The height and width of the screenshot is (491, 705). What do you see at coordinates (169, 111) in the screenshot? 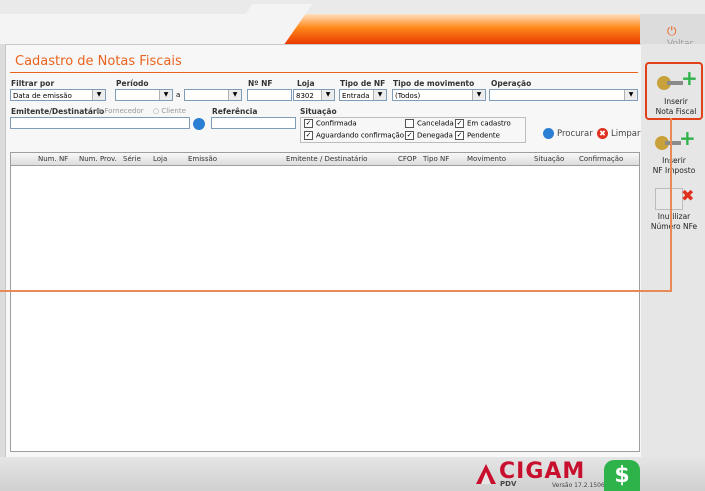
I see `radio-cliente: ○ Cliente` at bounding box center [169, 111].